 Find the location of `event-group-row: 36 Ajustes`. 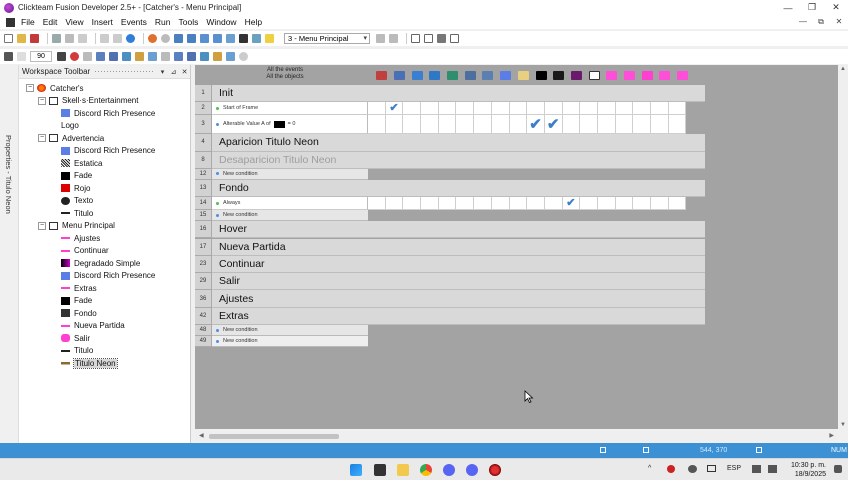

event-group-row: 36 Ajustes is located at coordinates (450, 299).